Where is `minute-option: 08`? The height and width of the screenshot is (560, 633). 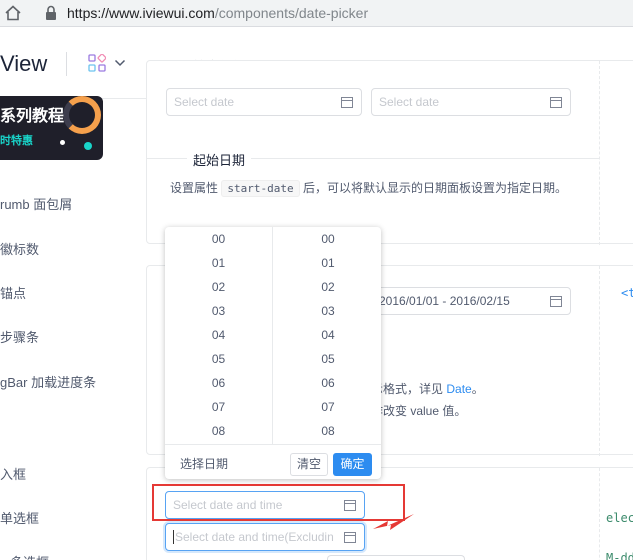 minute-option: 08 is located at coordinates (328, 431).